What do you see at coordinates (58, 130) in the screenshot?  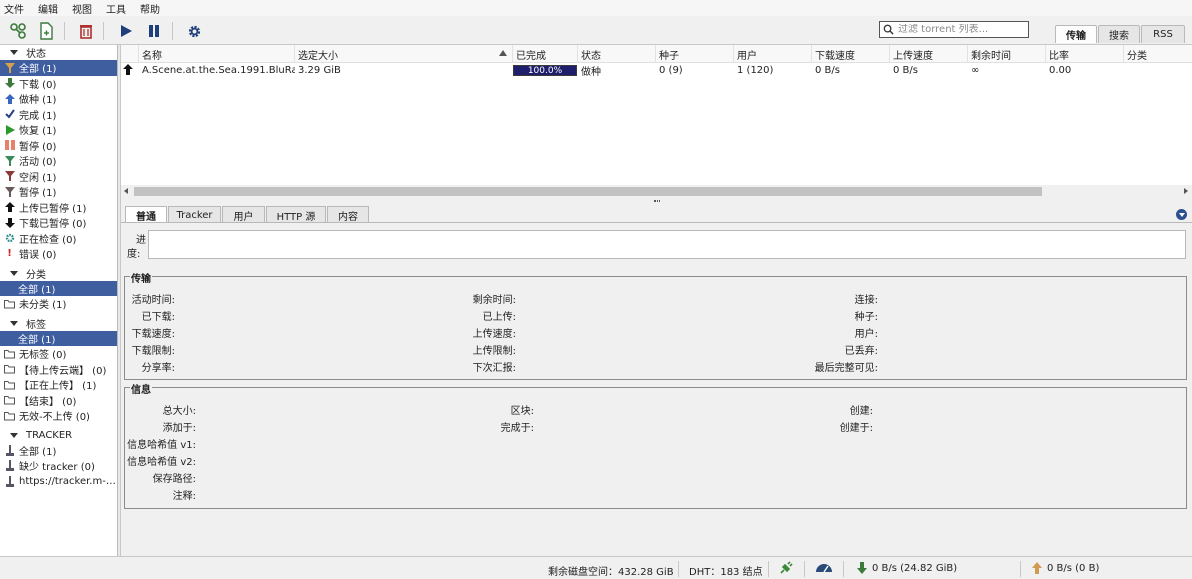 I see `sidebar-item-resumed: 恢复 (1)` at bounding box center [58, 130].